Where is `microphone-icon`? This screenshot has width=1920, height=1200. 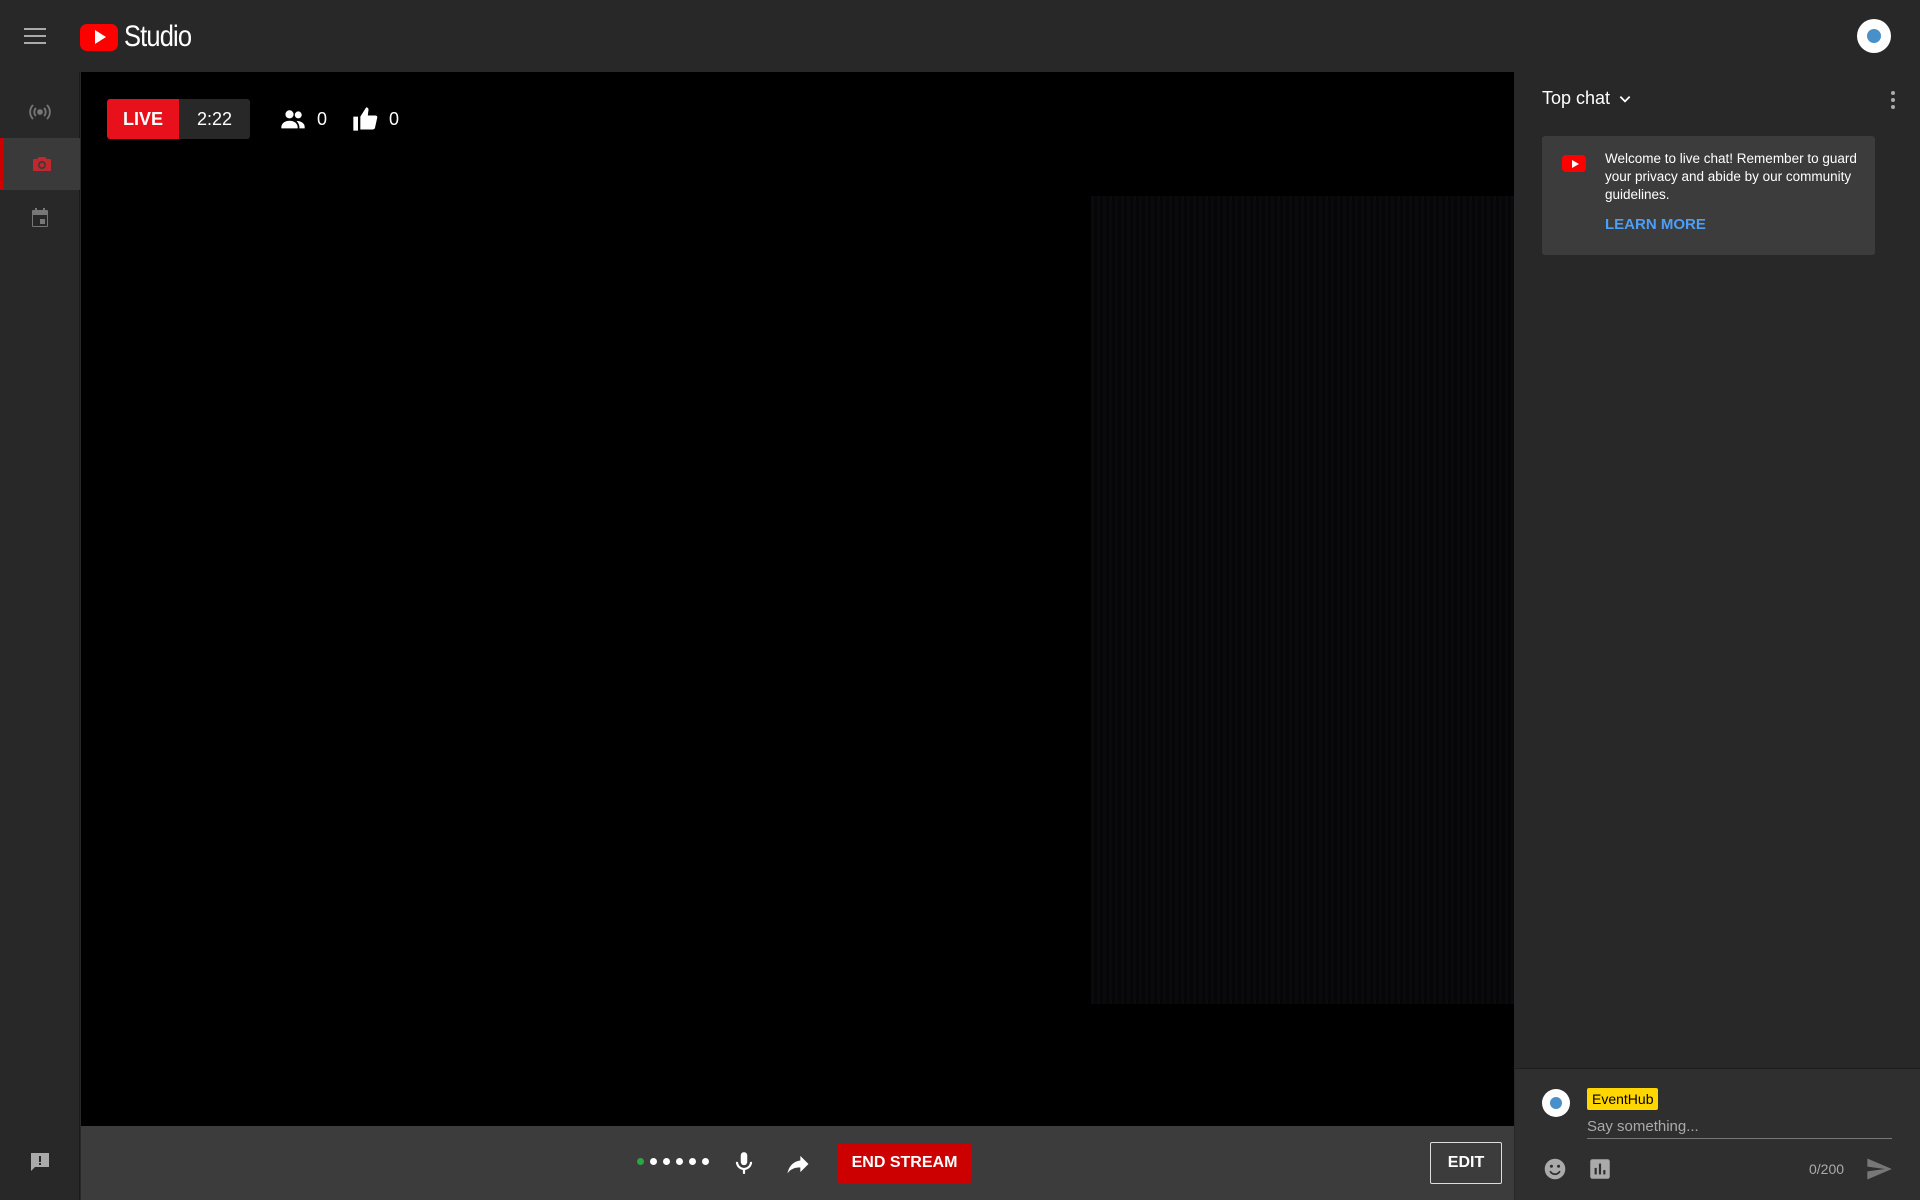 microphone-icon is located at coordinates (744, 1163).